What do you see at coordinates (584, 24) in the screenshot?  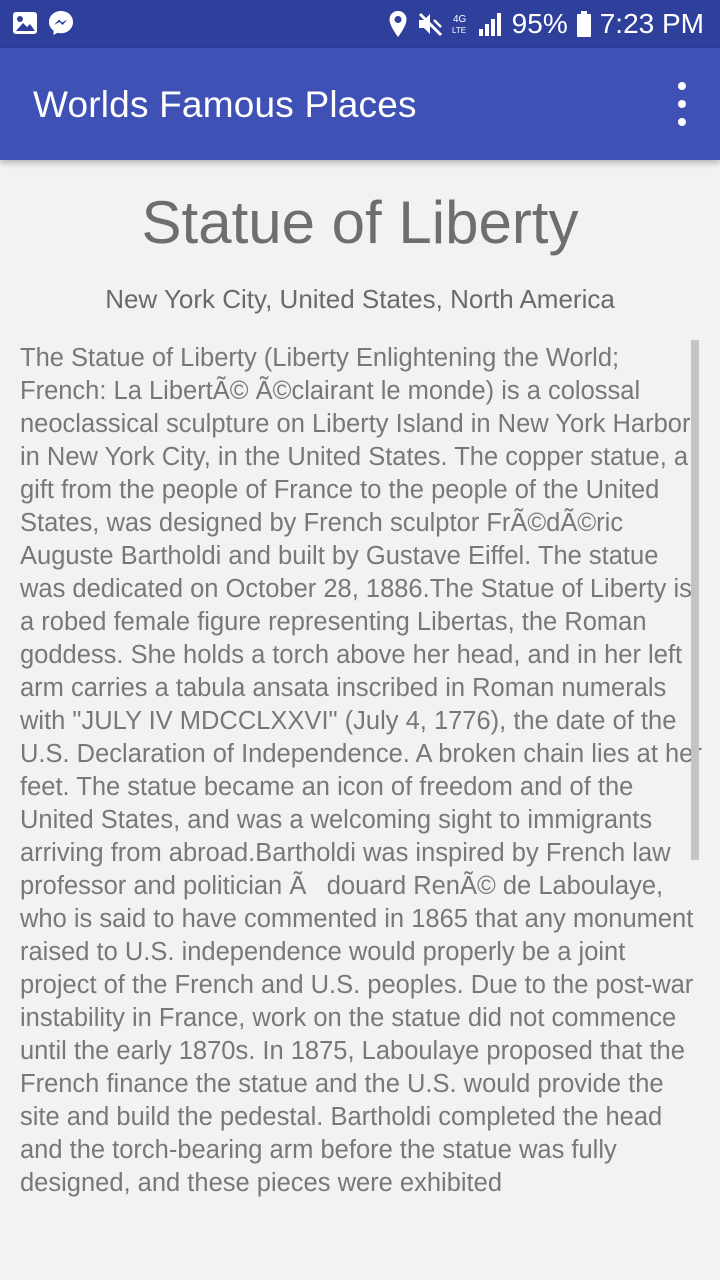 I see `battery-icon` at bounding box center [584, 24].